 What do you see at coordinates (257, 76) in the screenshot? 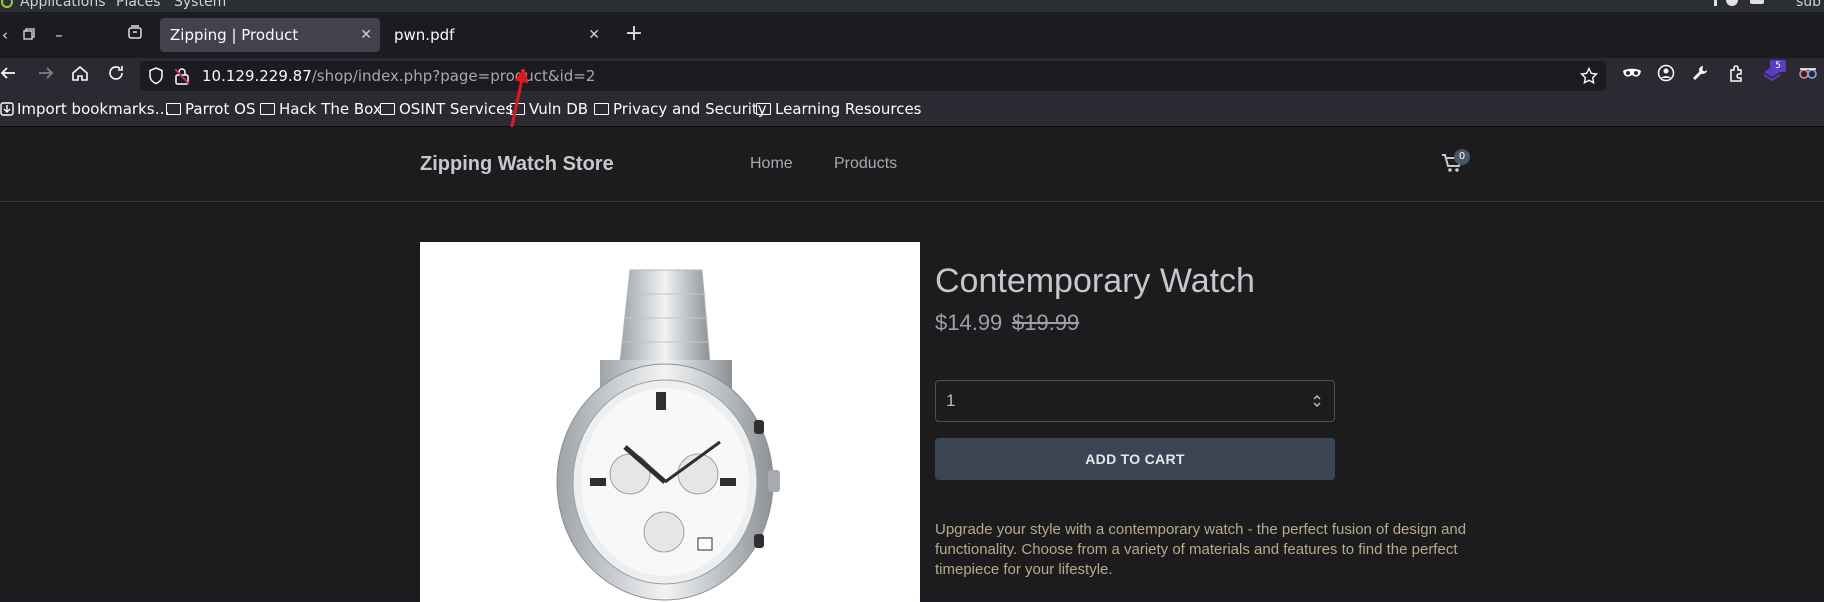
I see `url-host: 10.129.229.87` at bounding box center [257, 76].